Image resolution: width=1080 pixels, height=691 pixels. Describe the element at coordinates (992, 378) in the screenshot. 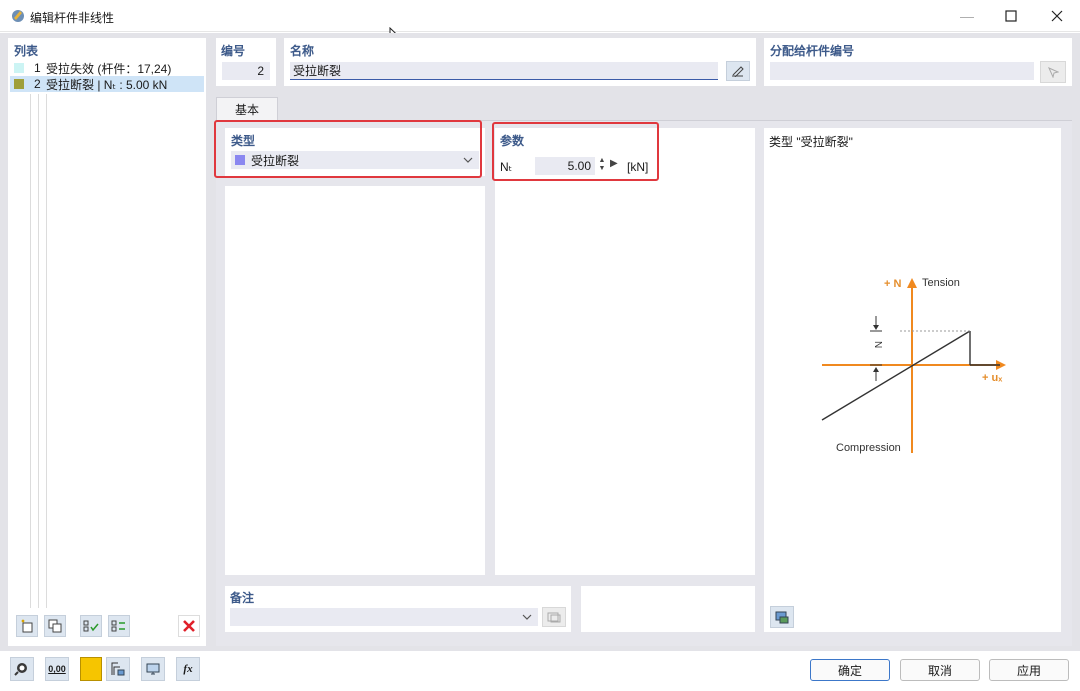

I see `axis-u-label: + uₓ` at that location.